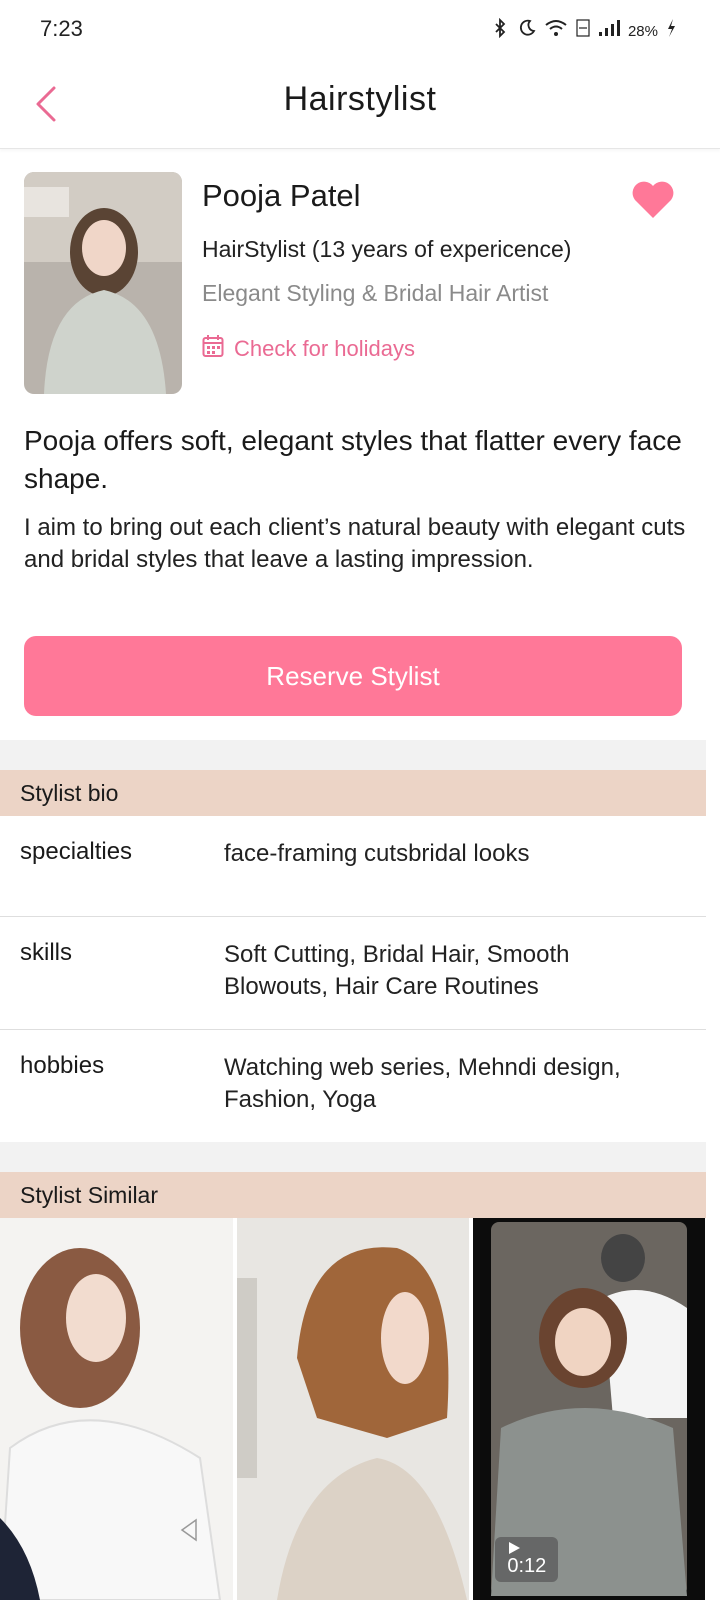 This screenshot has width=720, height=1600. I want to click on check-holidays-link: Check for holidays, so click(308, 349).